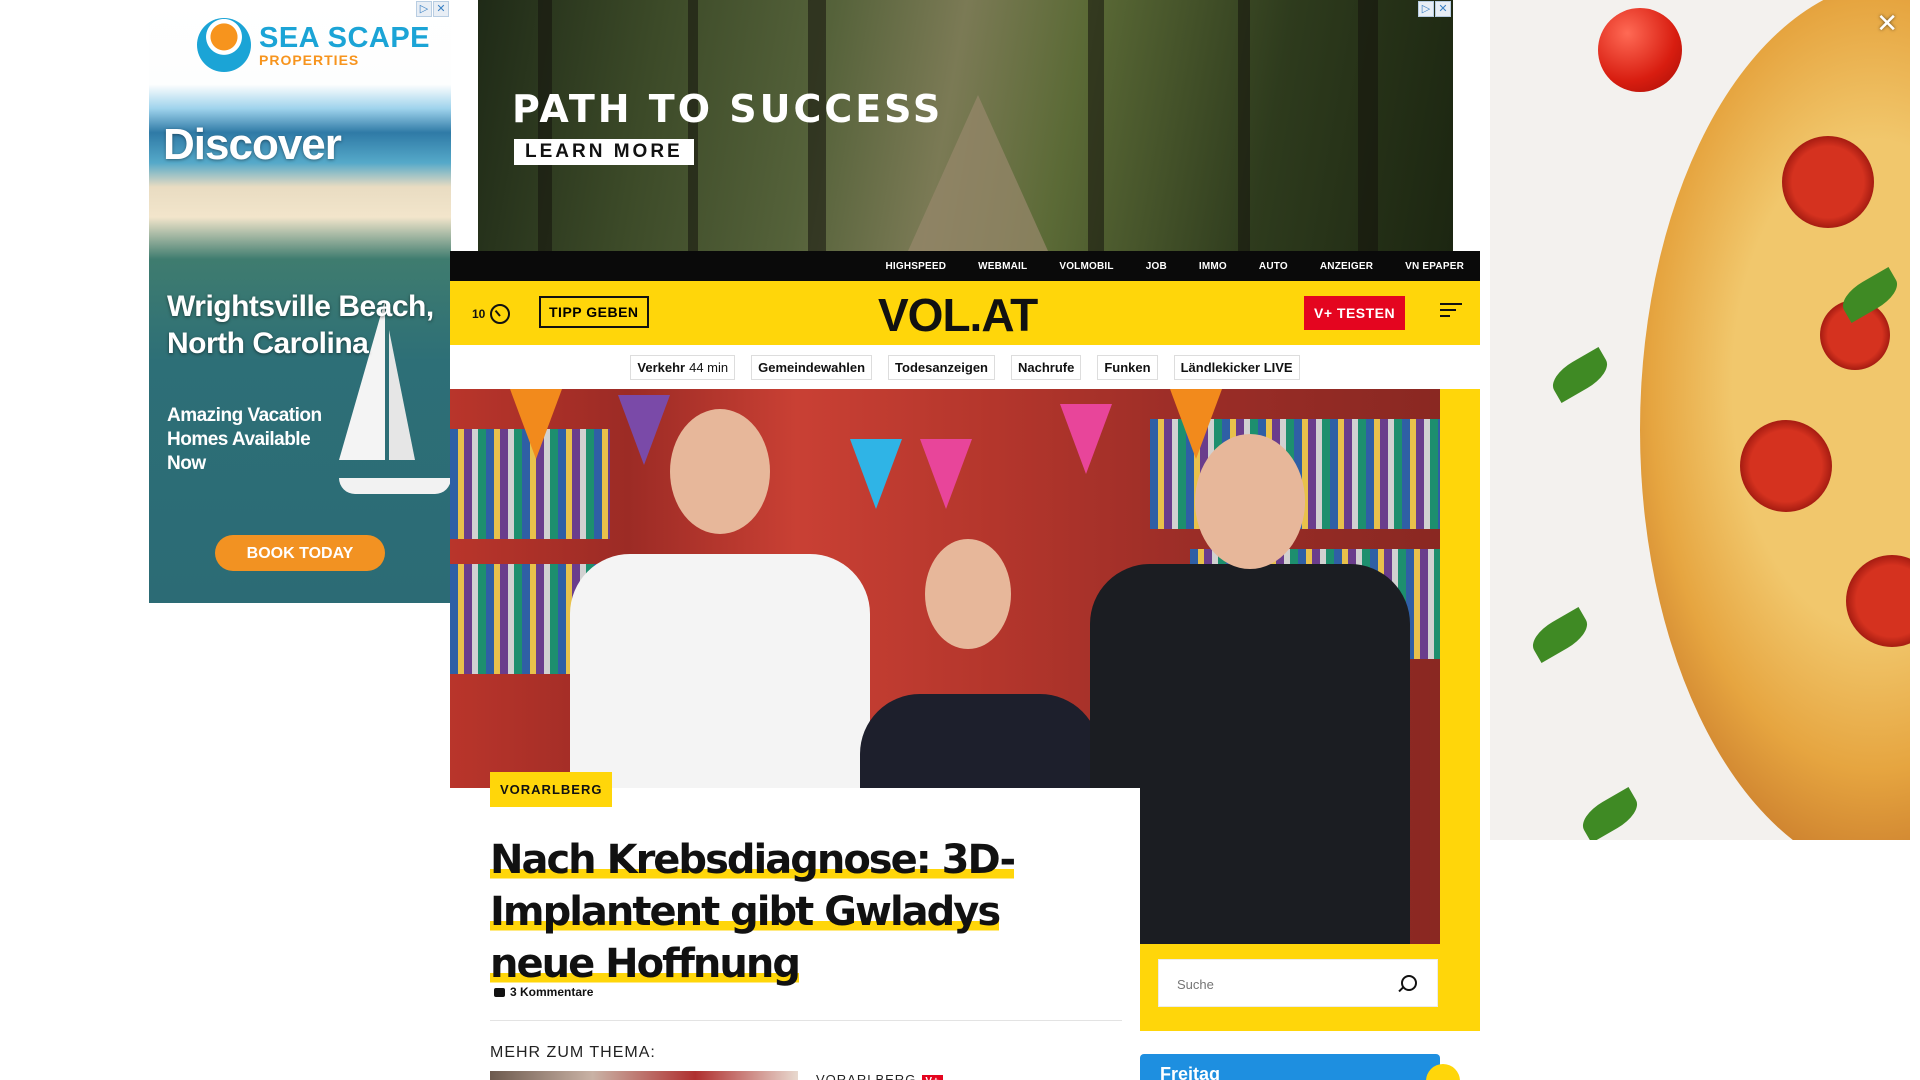 The width and height of the screenshot is (1920, 1080). I want to click on tipp-geben-button: TIPP GEBEN, so click(594, 312).